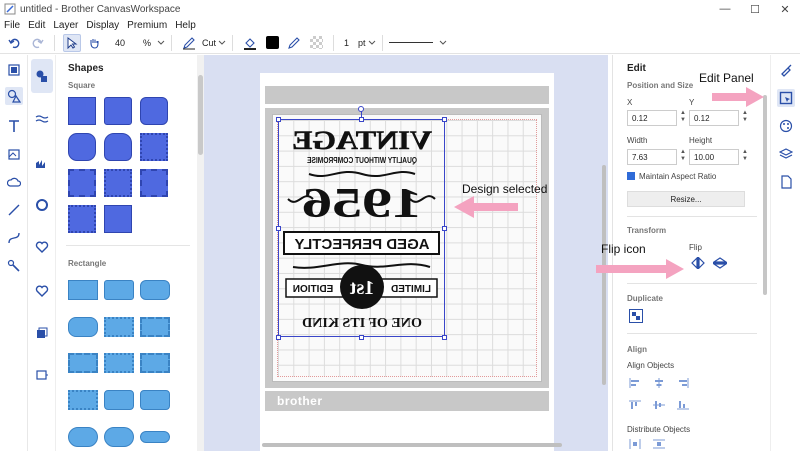  Describe the element at coordinates (294, 43) in the screenshot. I see `line-color-button` at that location.